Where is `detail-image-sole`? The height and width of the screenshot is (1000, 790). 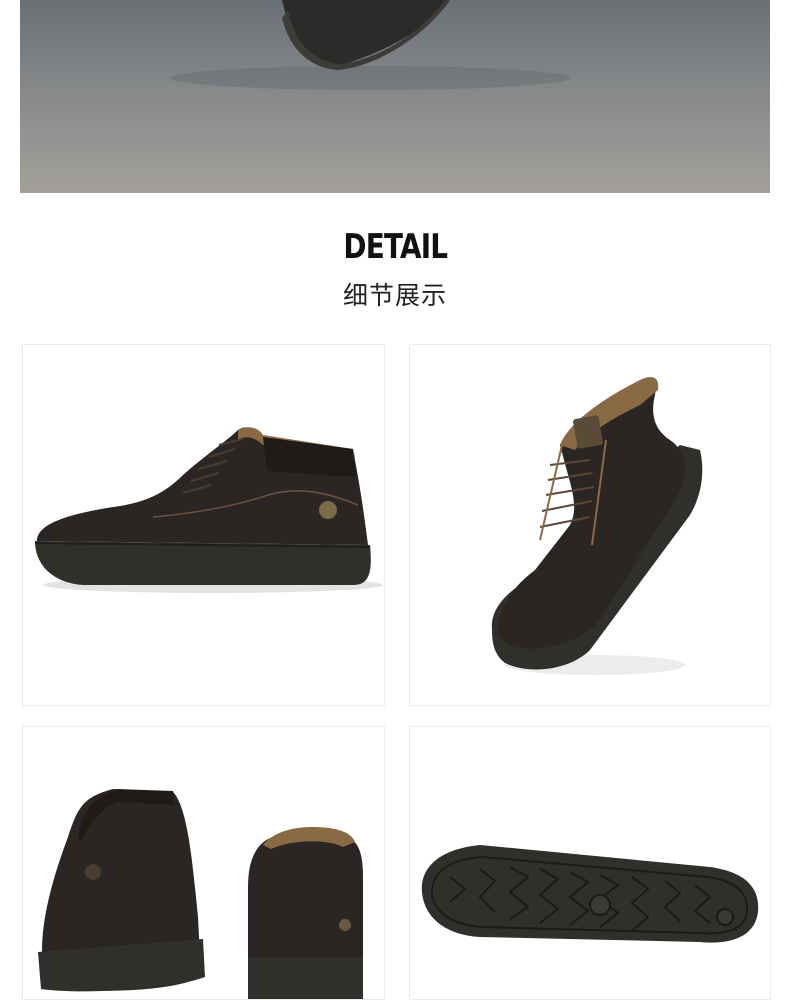 detail-image-sole is located at coordinates (590, 863).